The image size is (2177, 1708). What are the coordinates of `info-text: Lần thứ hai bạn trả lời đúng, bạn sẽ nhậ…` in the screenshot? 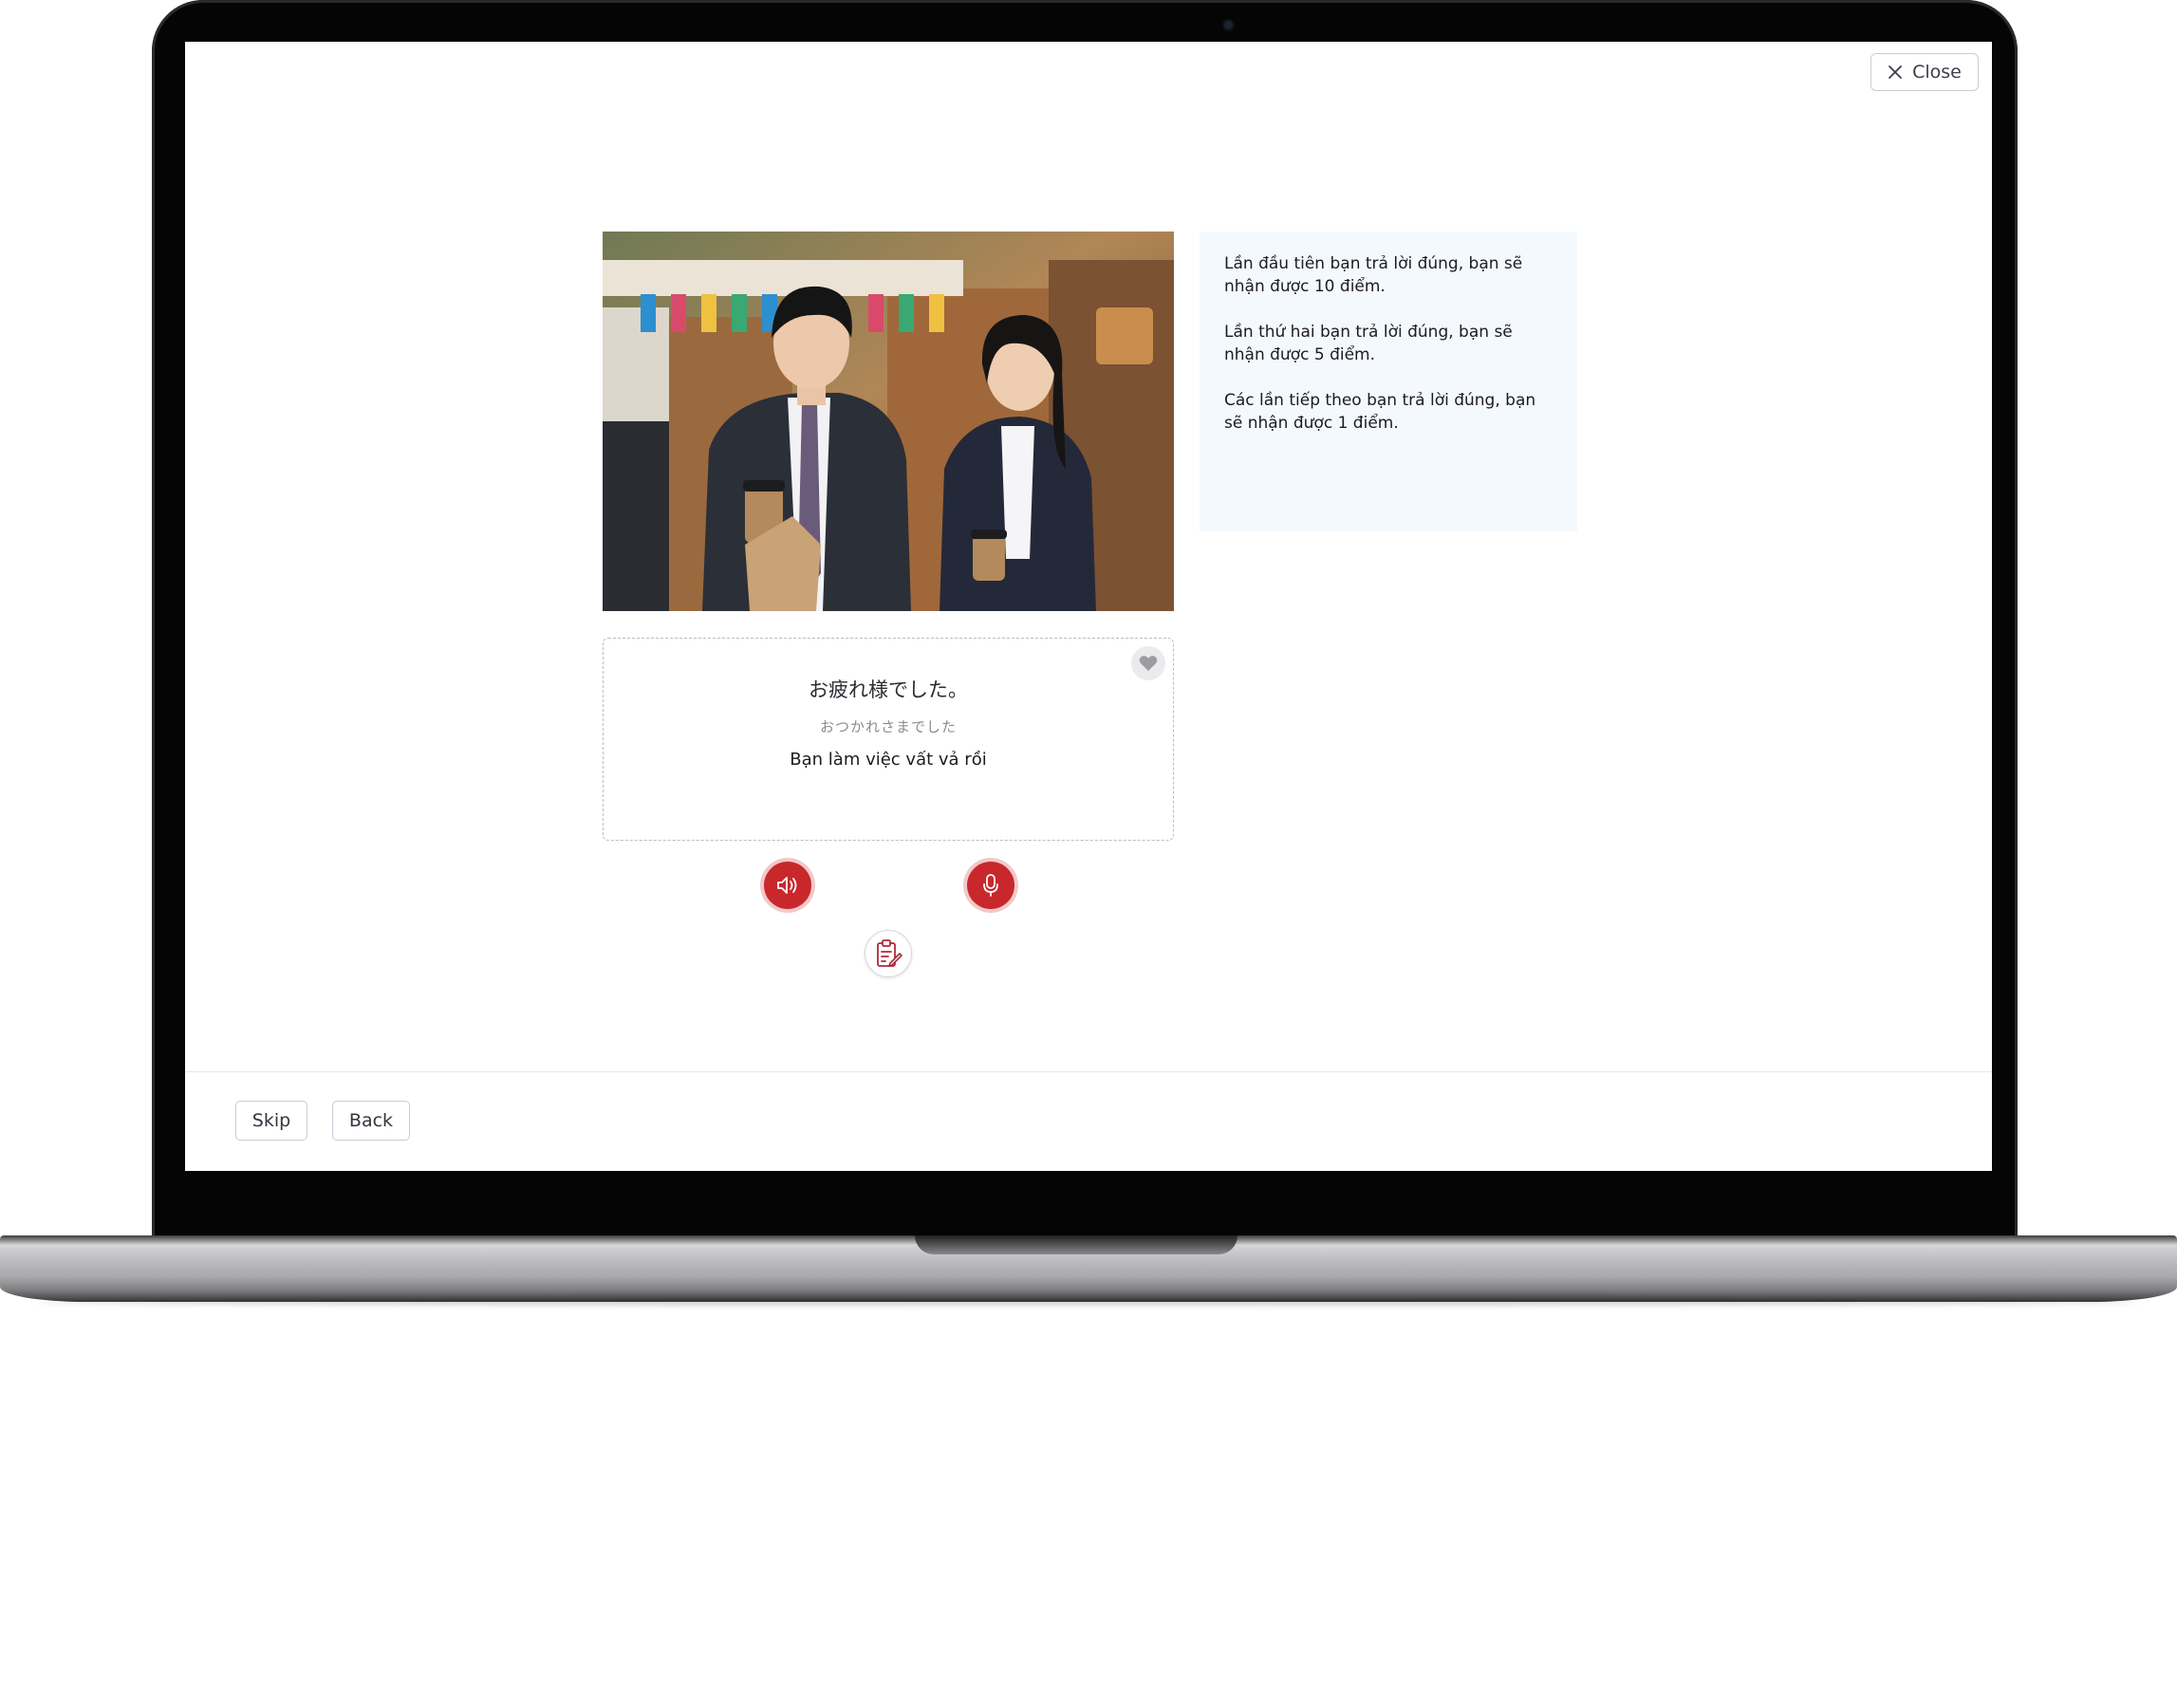 It's located at (1368, 343).